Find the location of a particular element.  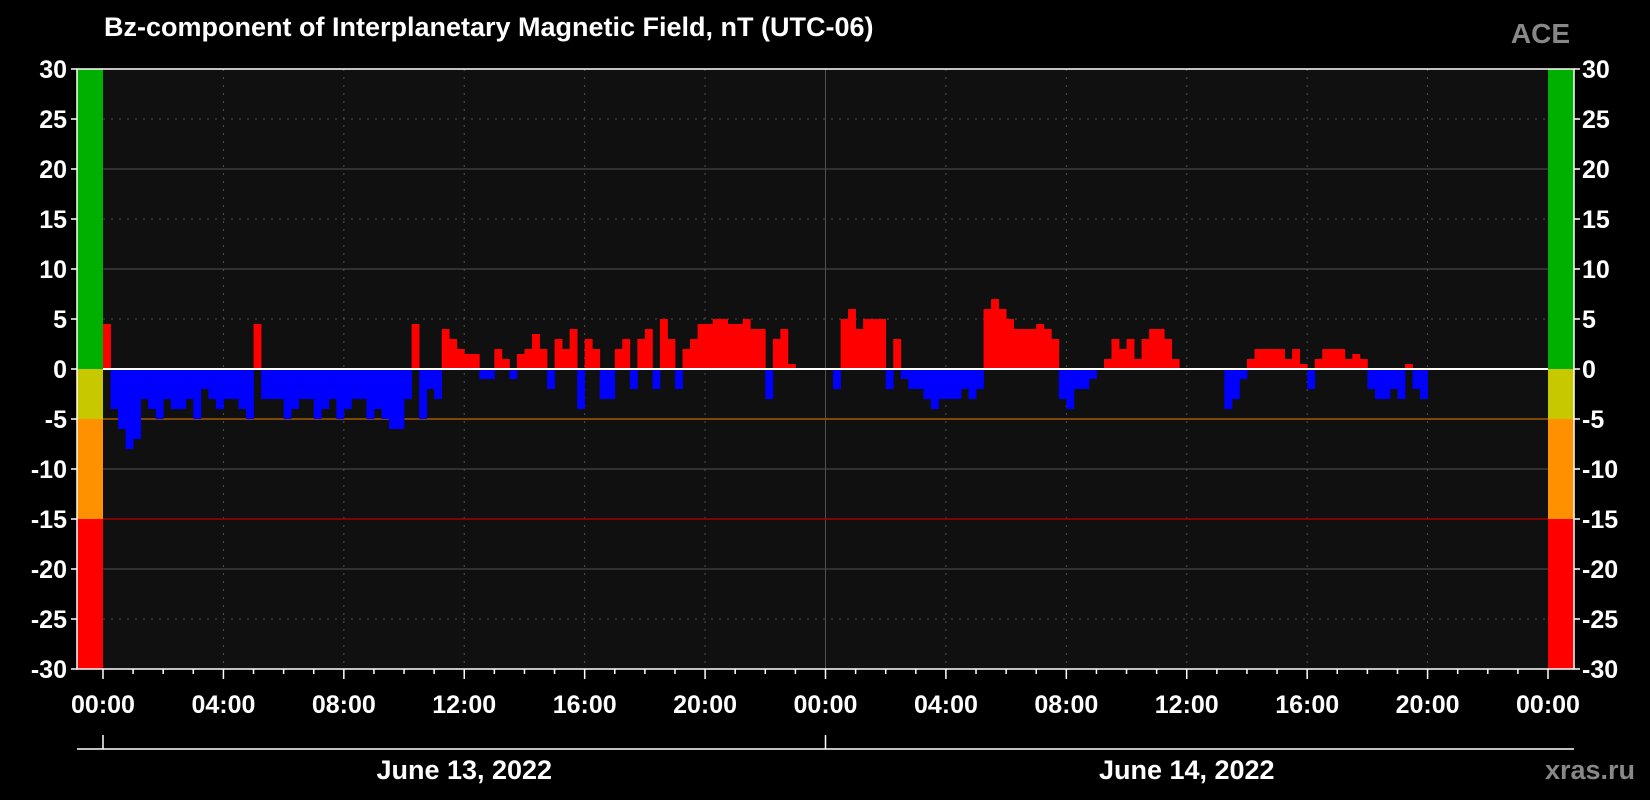

y-tick-label-left: -15 is located at coordinates (49, 520).